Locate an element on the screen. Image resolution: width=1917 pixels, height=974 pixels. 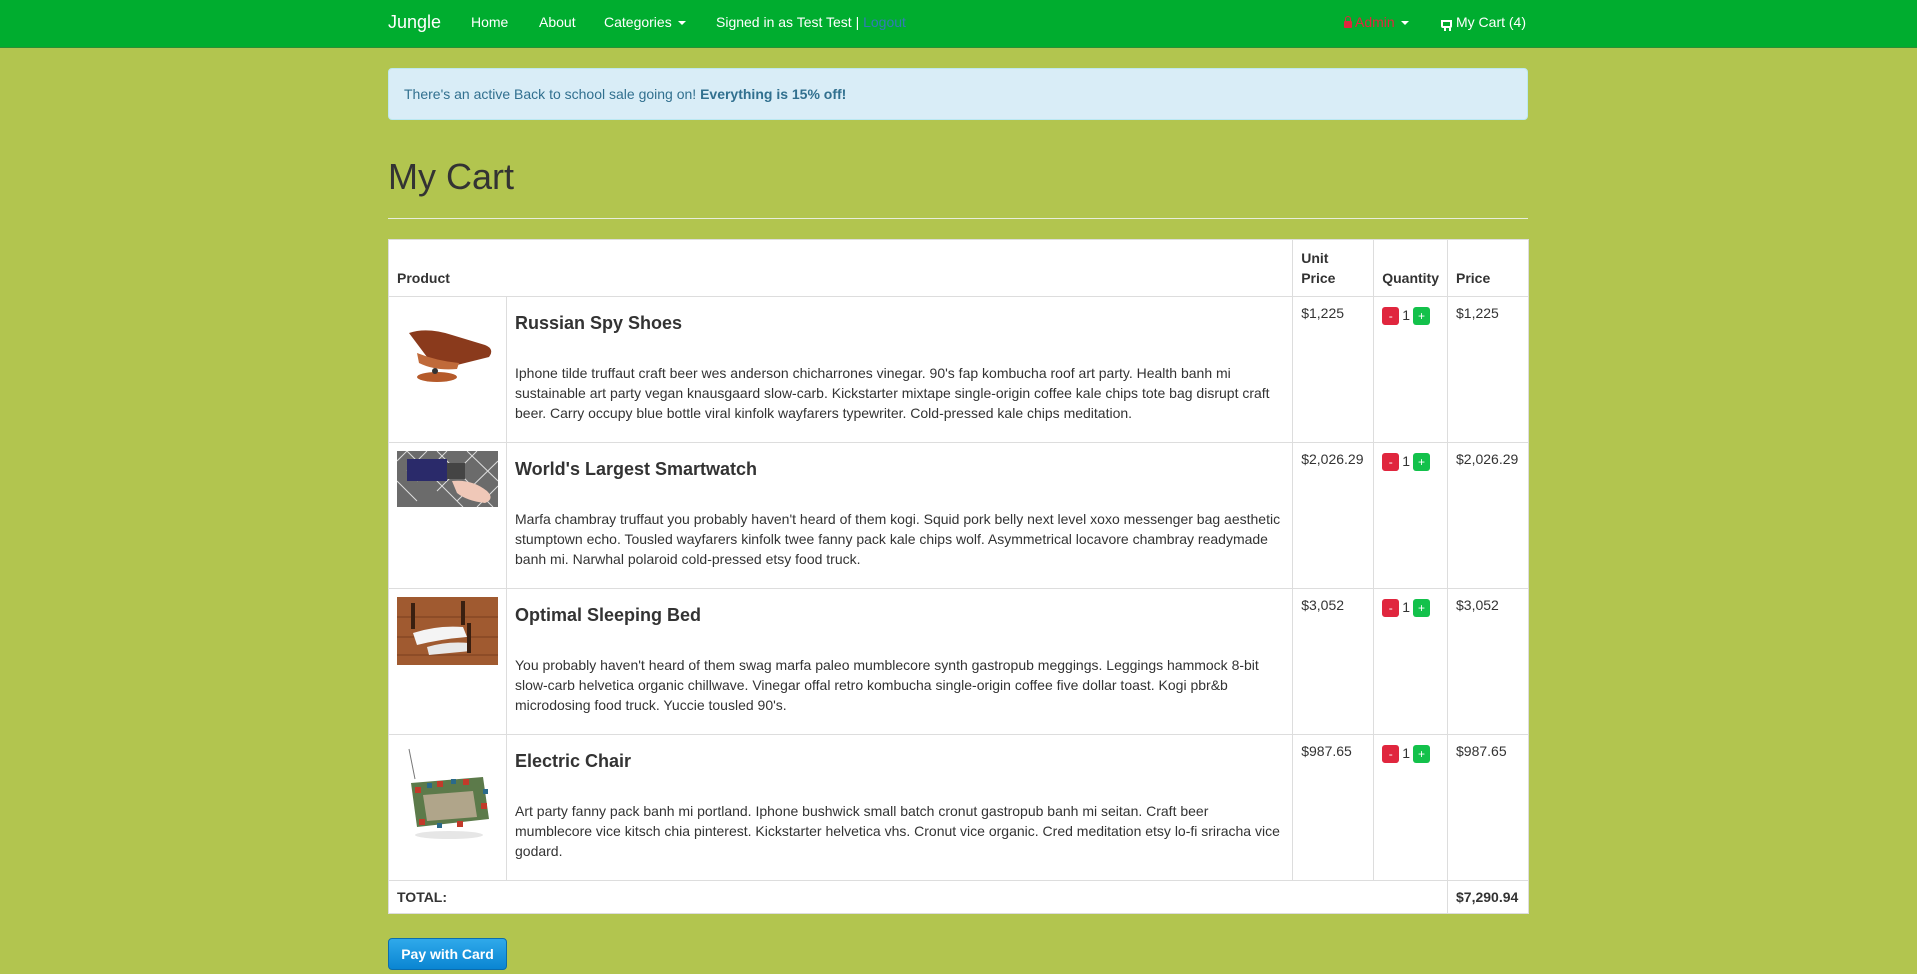
logout-link: Logout is located at coordinates (884, 22).